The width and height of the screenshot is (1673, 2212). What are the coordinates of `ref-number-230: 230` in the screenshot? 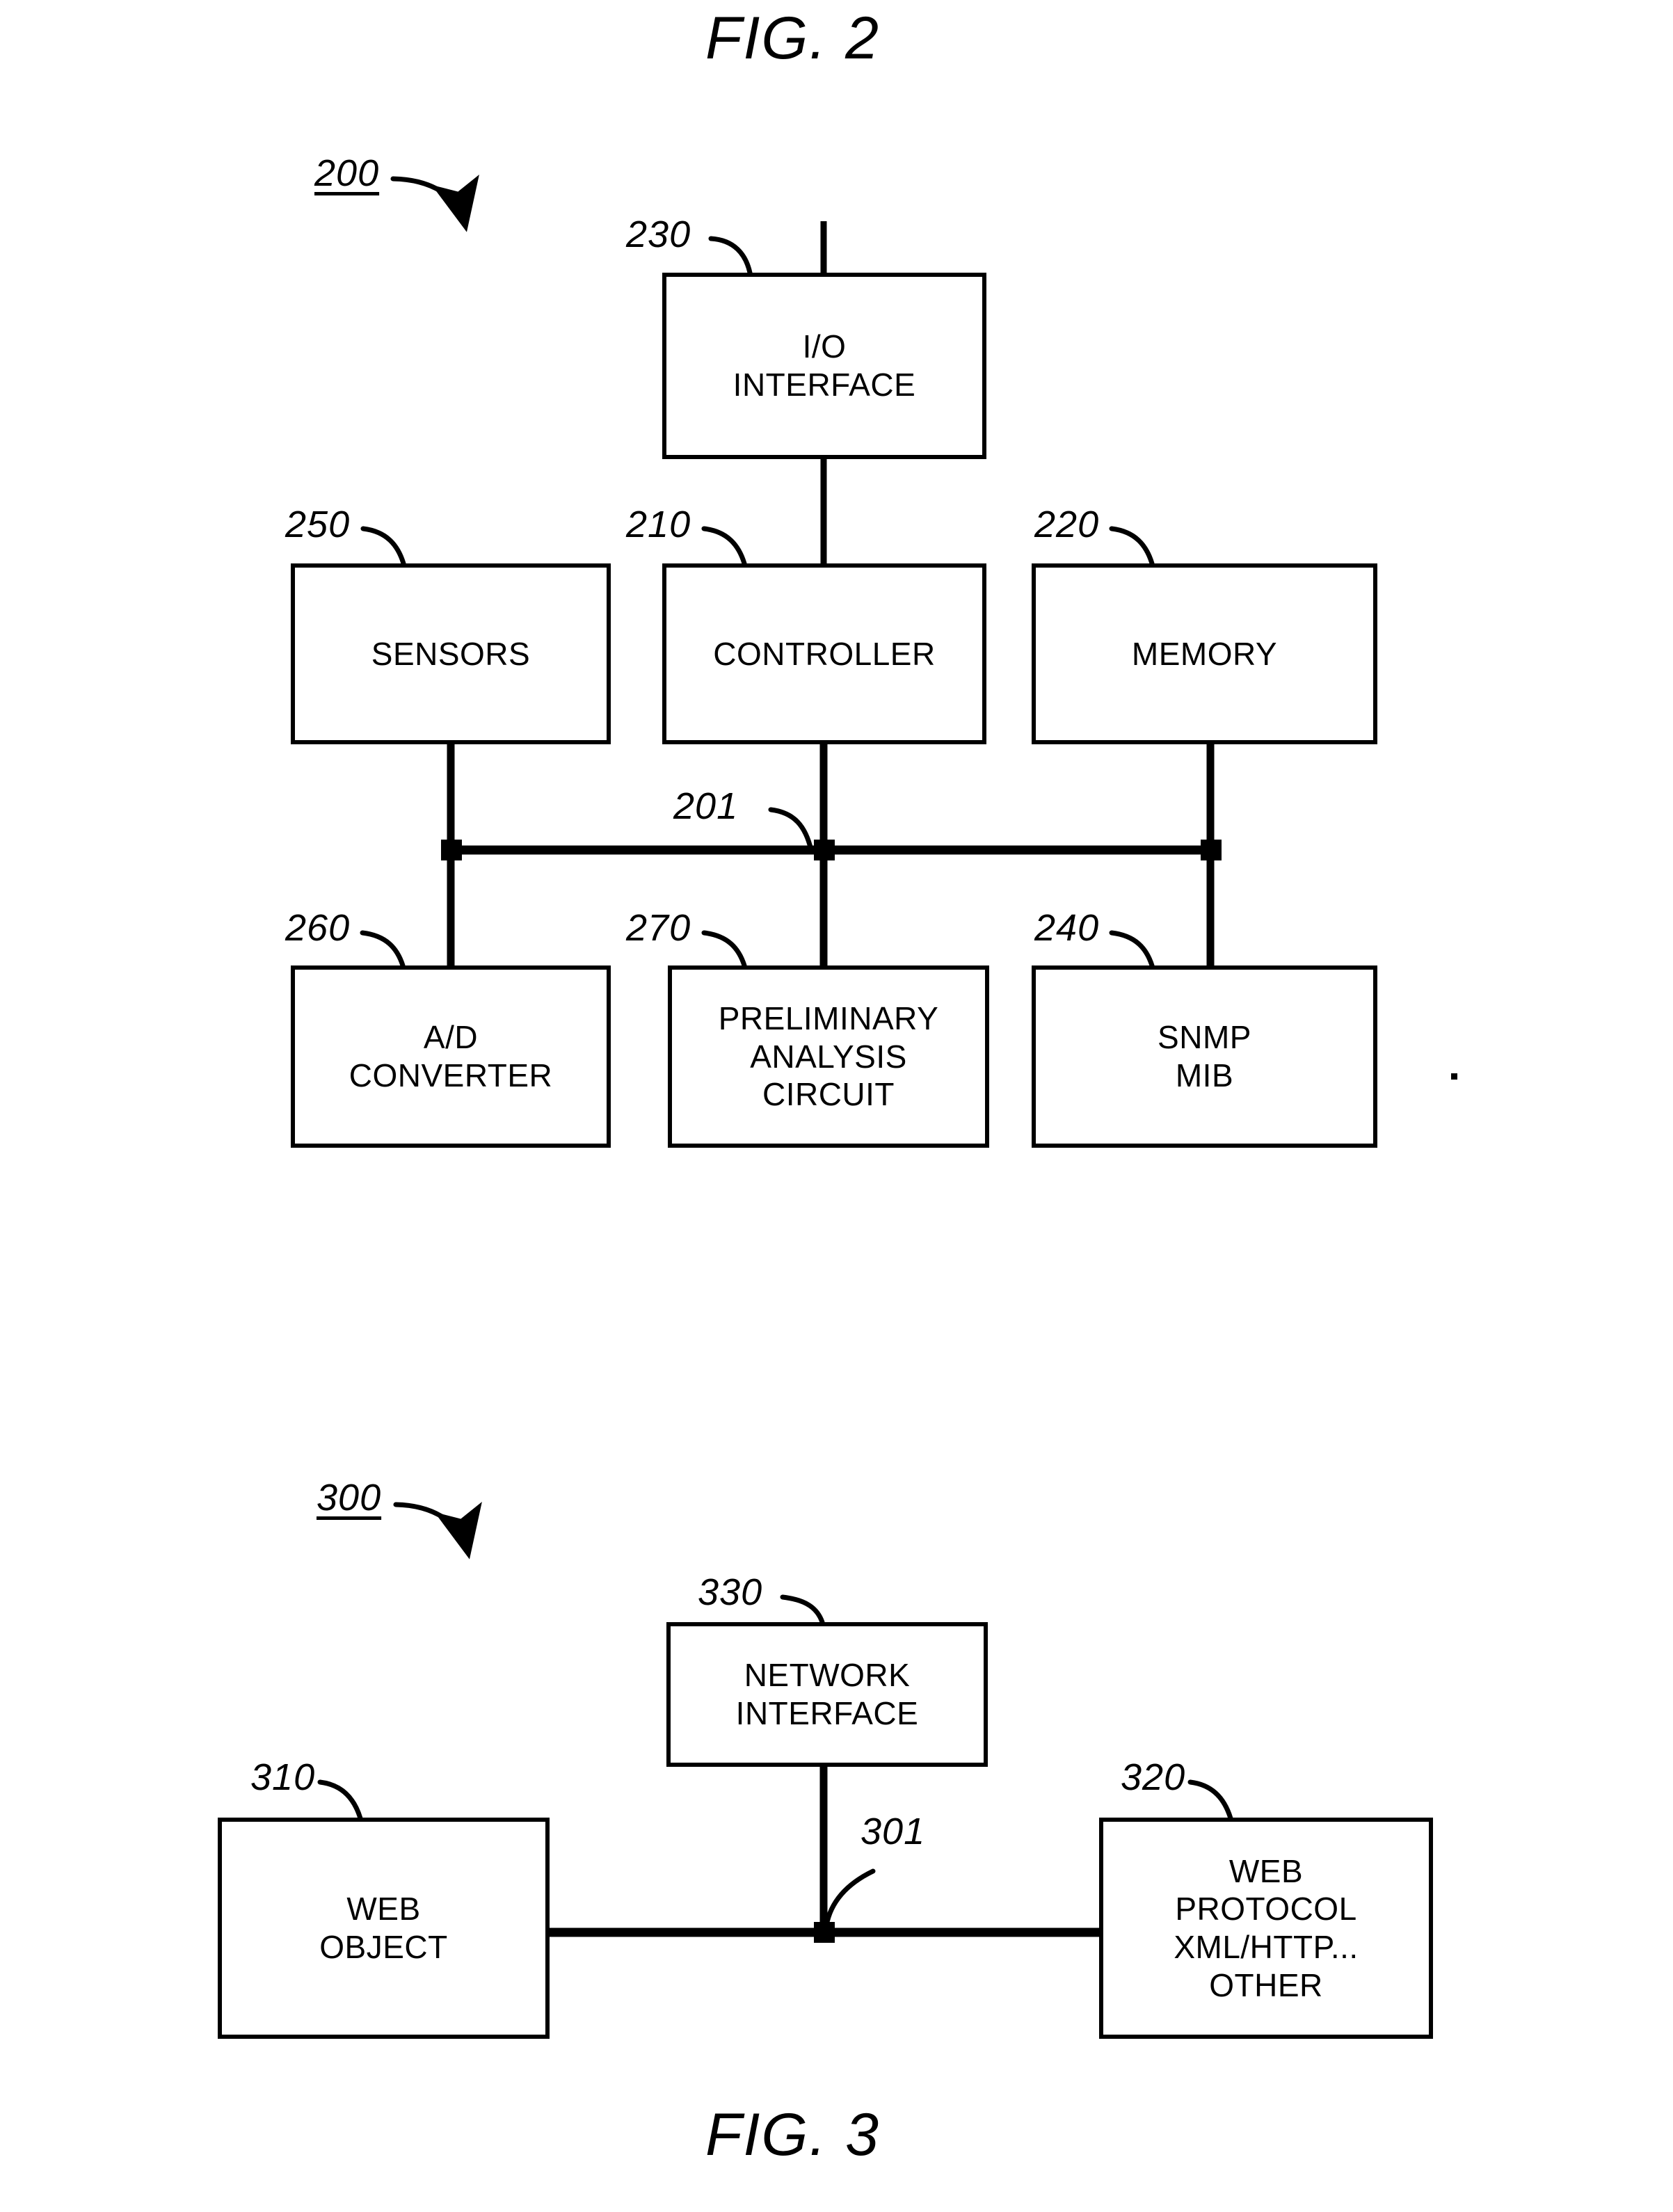 It's located at (658, 234).